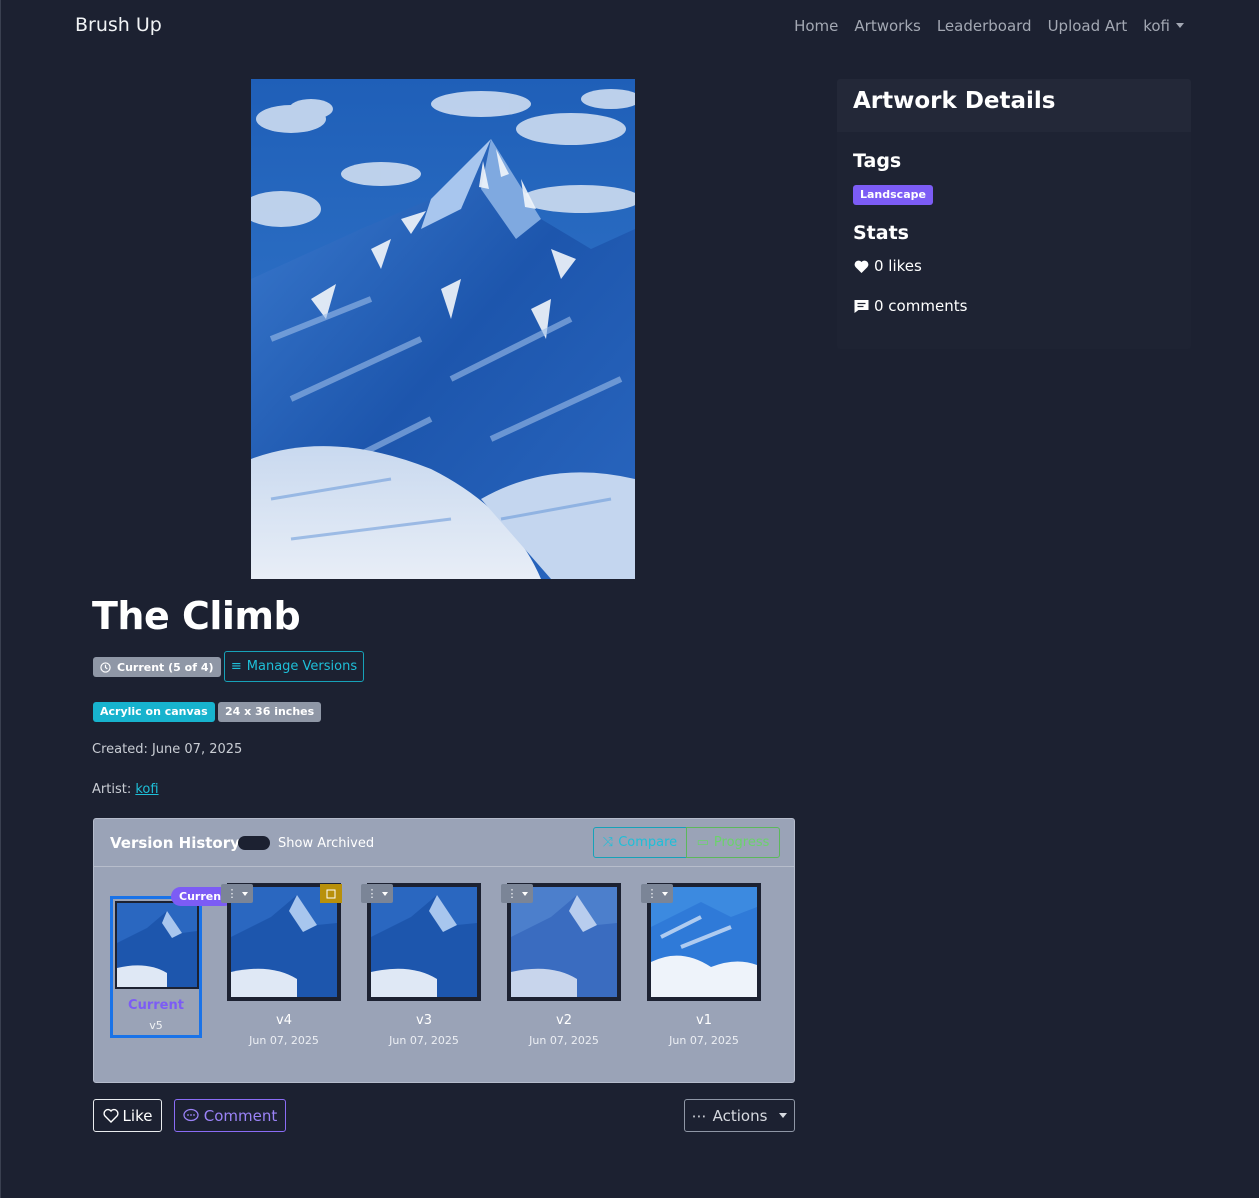 The width and height of the screenshot is (1259, 1198). I want to click on progress-button: ▭ Progress, so click(733, 842).